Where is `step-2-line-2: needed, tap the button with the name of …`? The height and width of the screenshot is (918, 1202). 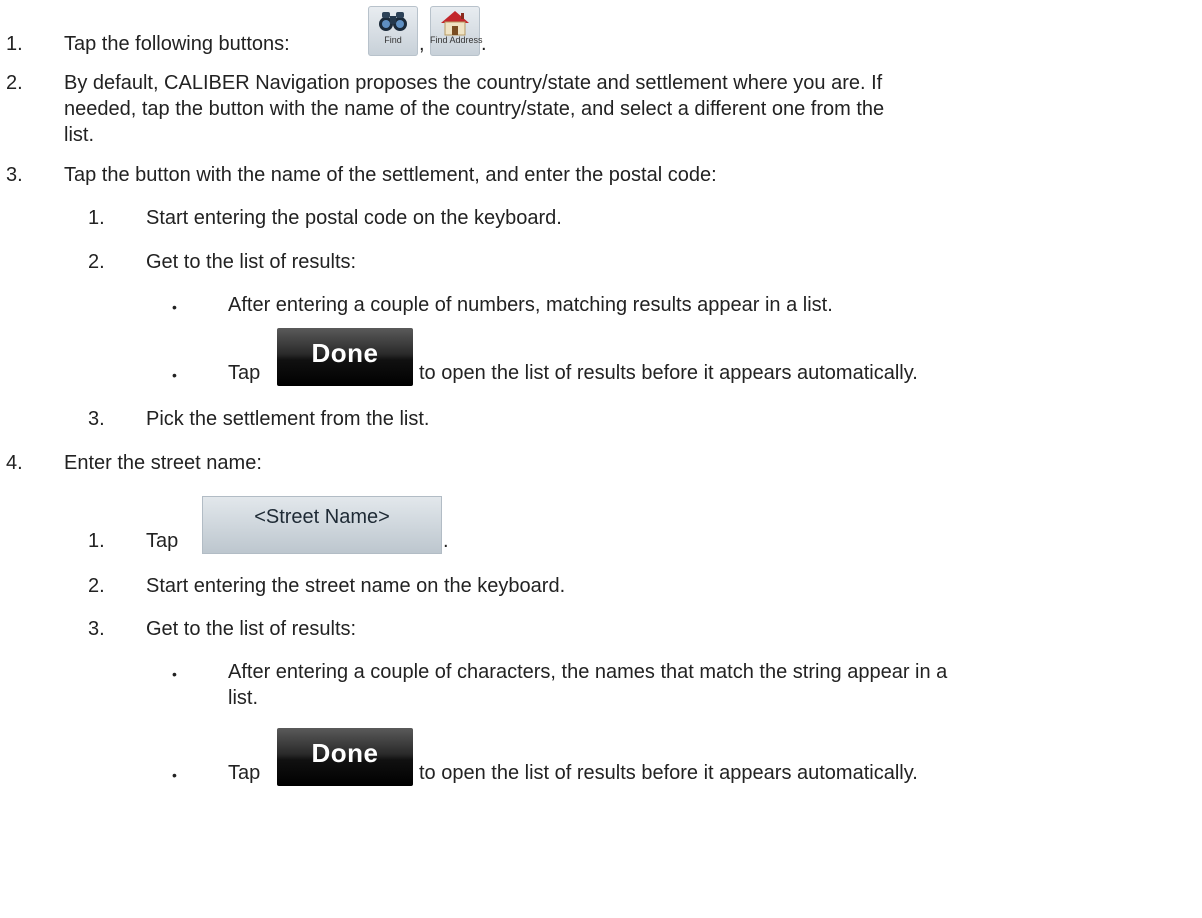
step-2-line-2: needed, tap the button with the name of … is located at coordinates (474, 109).